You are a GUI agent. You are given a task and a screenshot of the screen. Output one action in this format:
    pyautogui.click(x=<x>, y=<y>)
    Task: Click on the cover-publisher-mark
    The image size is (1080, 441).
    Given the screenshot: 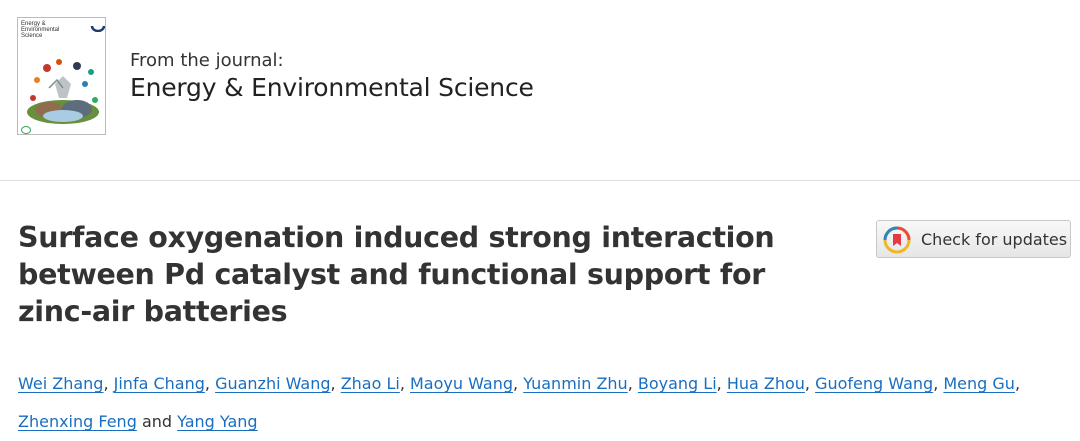 What is the action you would take?
    pyautogui.click(x=26, y=130)
    